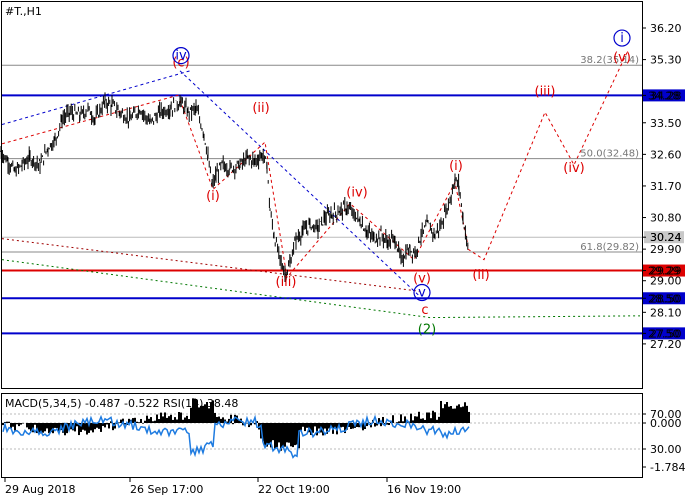 The width and height of the screenshot is (700, 500). I want to click on wave-label: (v), so click(622, 57).